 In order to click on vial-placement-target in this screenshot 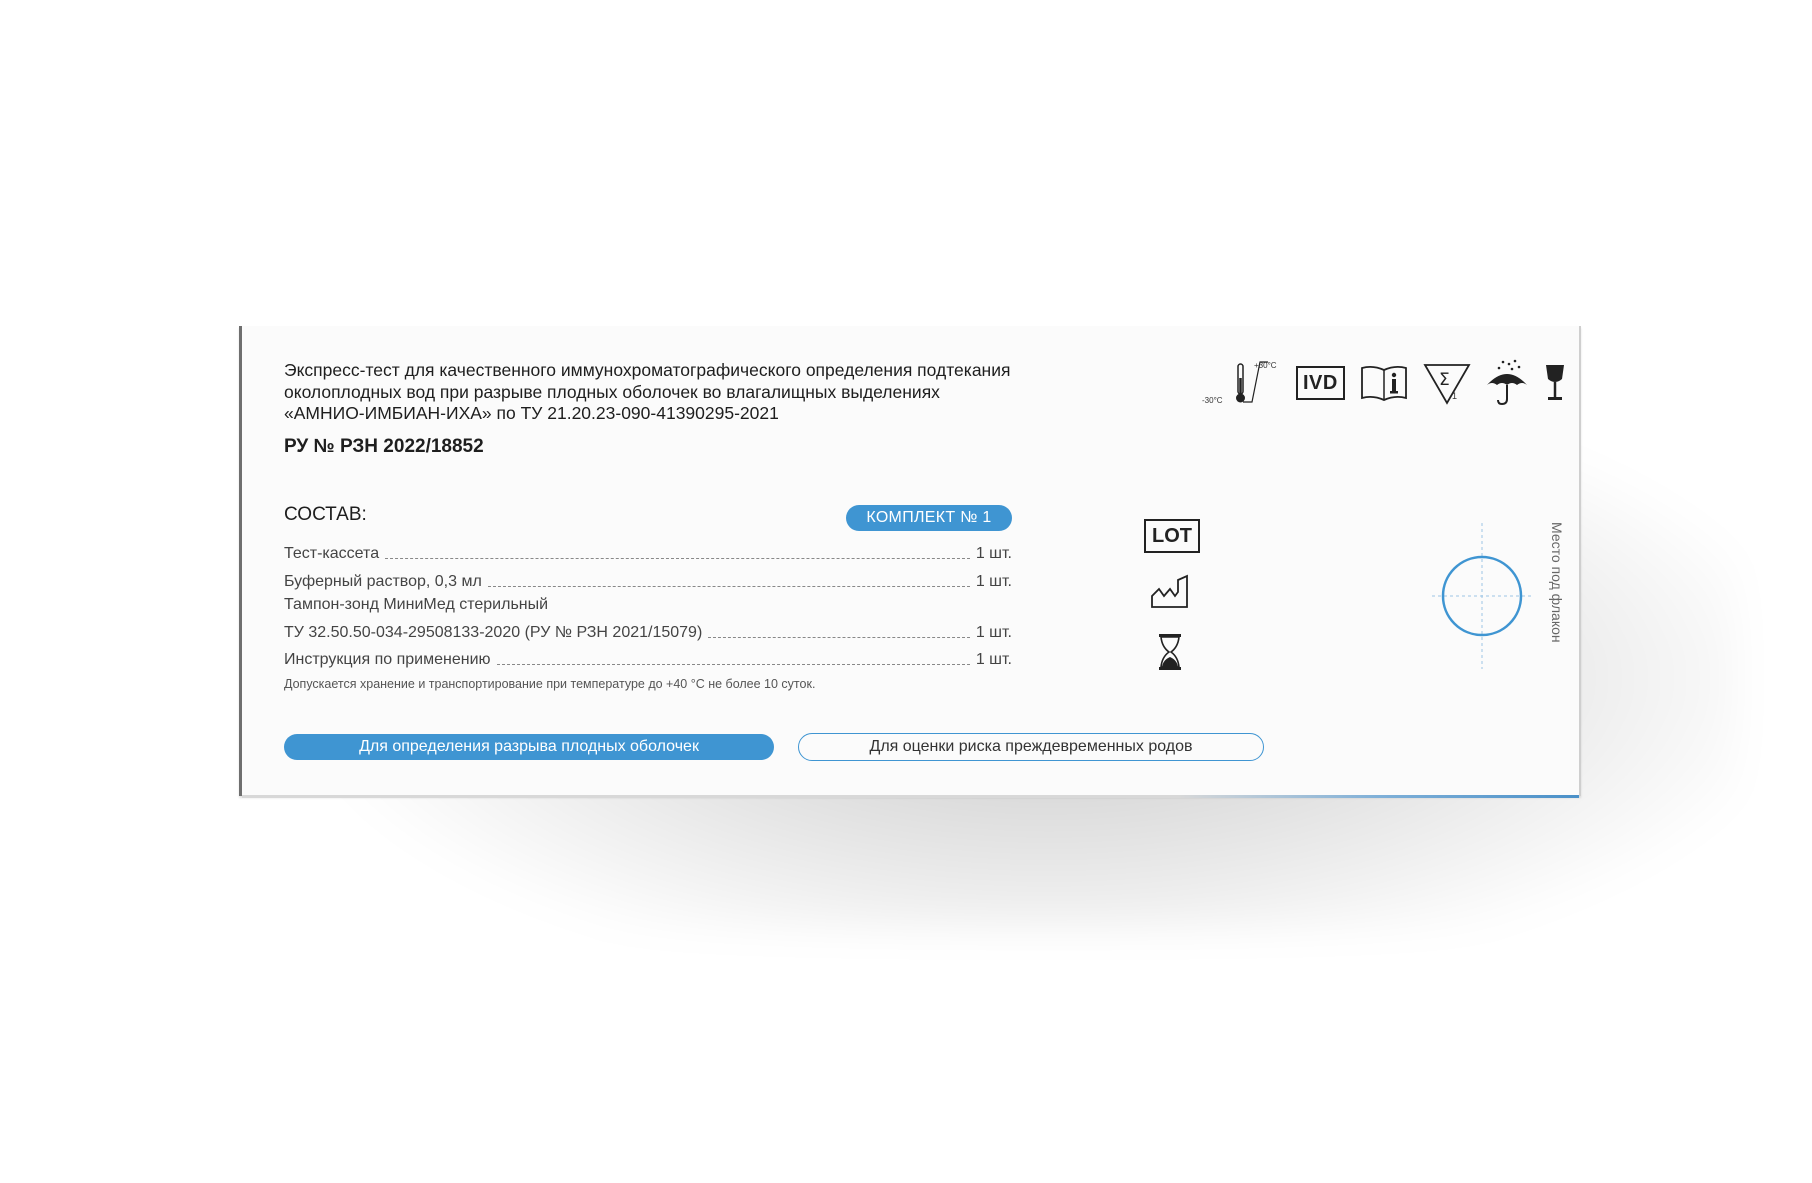, I will do `click(1482, 596)`.